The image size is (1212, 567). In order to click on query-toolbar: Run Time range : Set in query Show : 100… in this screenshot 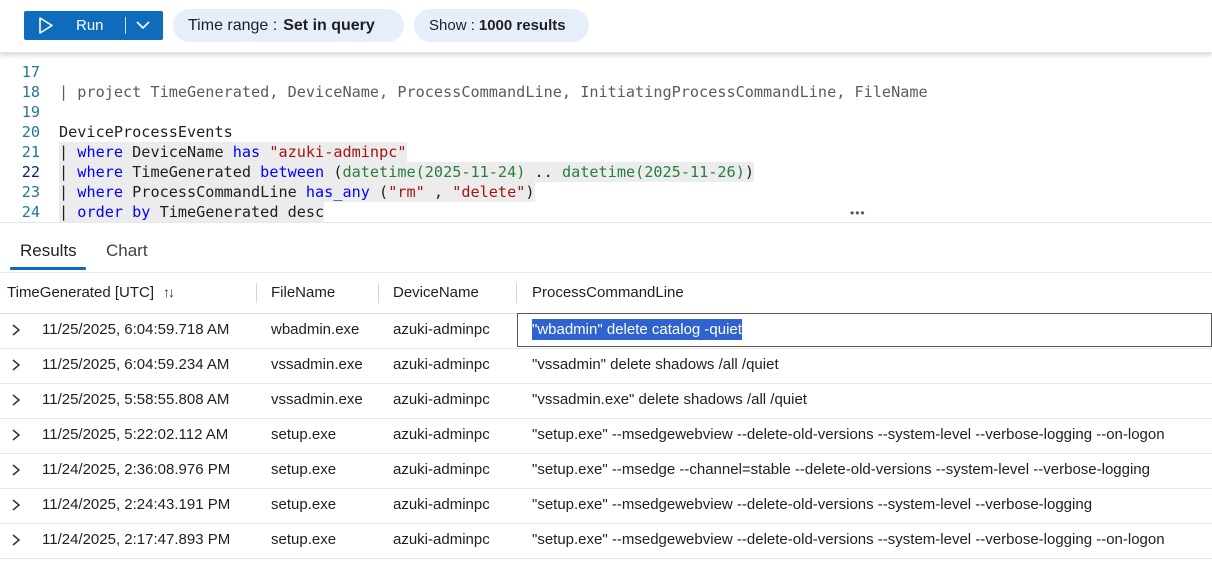, I will do `click(606, 26)`.